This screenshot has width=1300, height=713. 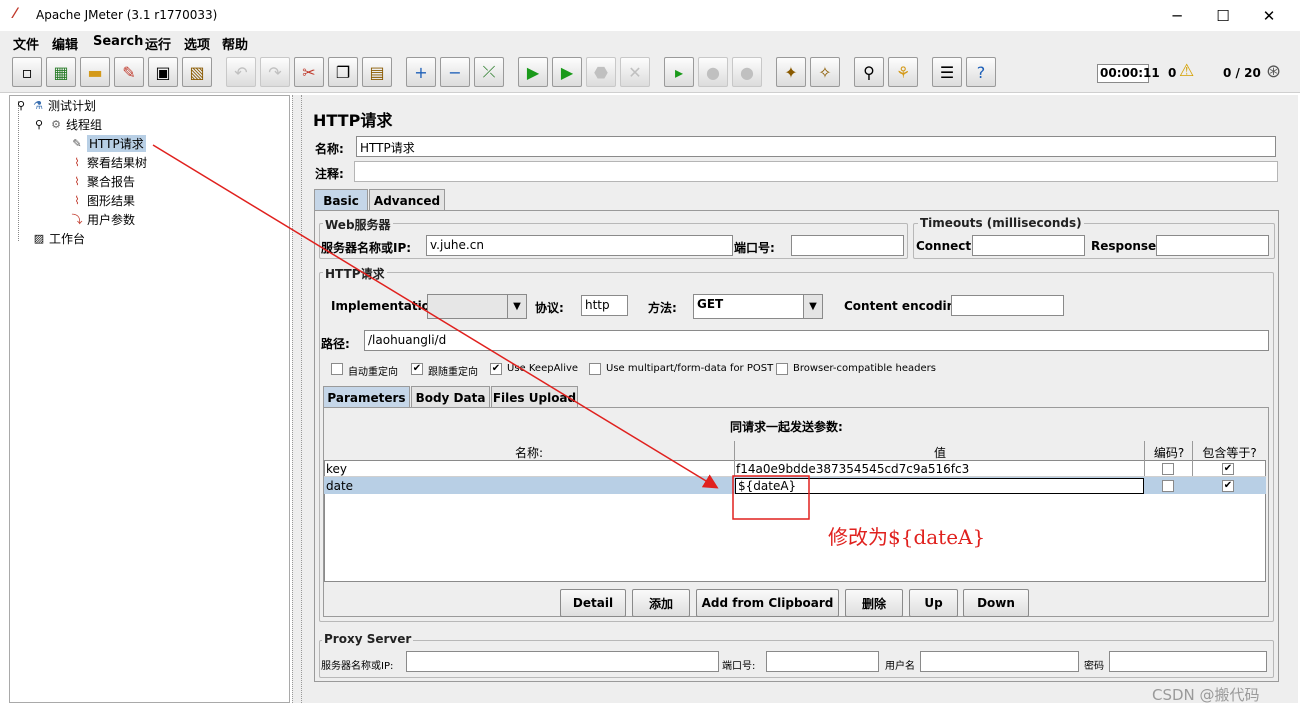 I want to click on watermark: CSDN @搬代码, so click(x=1206, y=695).